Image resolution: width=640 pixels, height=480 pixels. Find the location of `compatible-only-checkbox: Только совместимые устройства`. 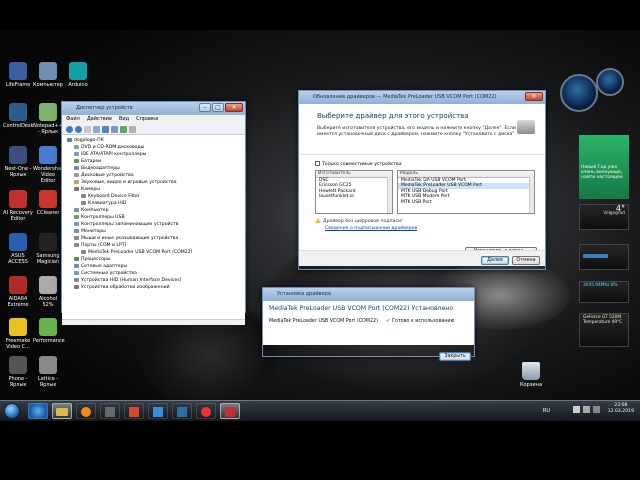

compatible-only-checkbox: Только совместимые устройства is located at coordinates (358, 164).